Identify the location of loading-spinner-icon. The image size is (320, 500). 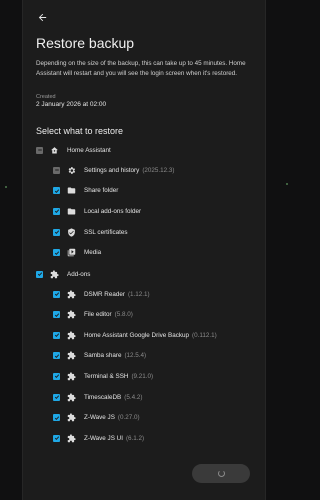
(221, 473).